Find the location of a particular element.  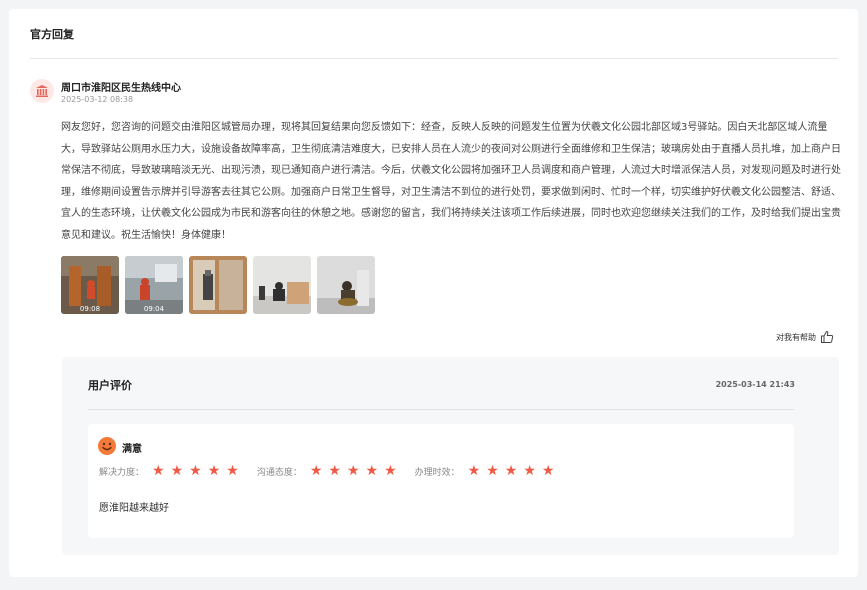

rating-timeliness: 办理时效： ★ ★ ★ ★ ★ is located at coordinates (485, 471).